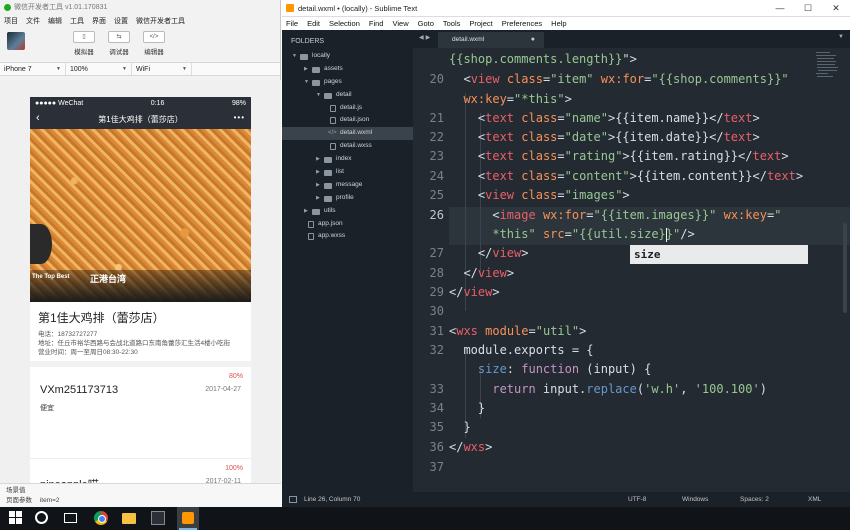 The height and width of the screenshot is (530, 850). Describe the element at coordinates (426, 23) in the screenshot. I see `menu-goto: Goto` at that location.